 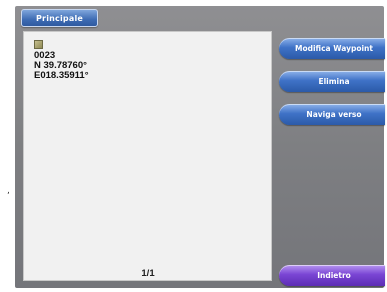 What do you see at coordinates (148, 273) in the screenshot?
I see `page-indicator: 1/1` at bounding box center [148, 273].